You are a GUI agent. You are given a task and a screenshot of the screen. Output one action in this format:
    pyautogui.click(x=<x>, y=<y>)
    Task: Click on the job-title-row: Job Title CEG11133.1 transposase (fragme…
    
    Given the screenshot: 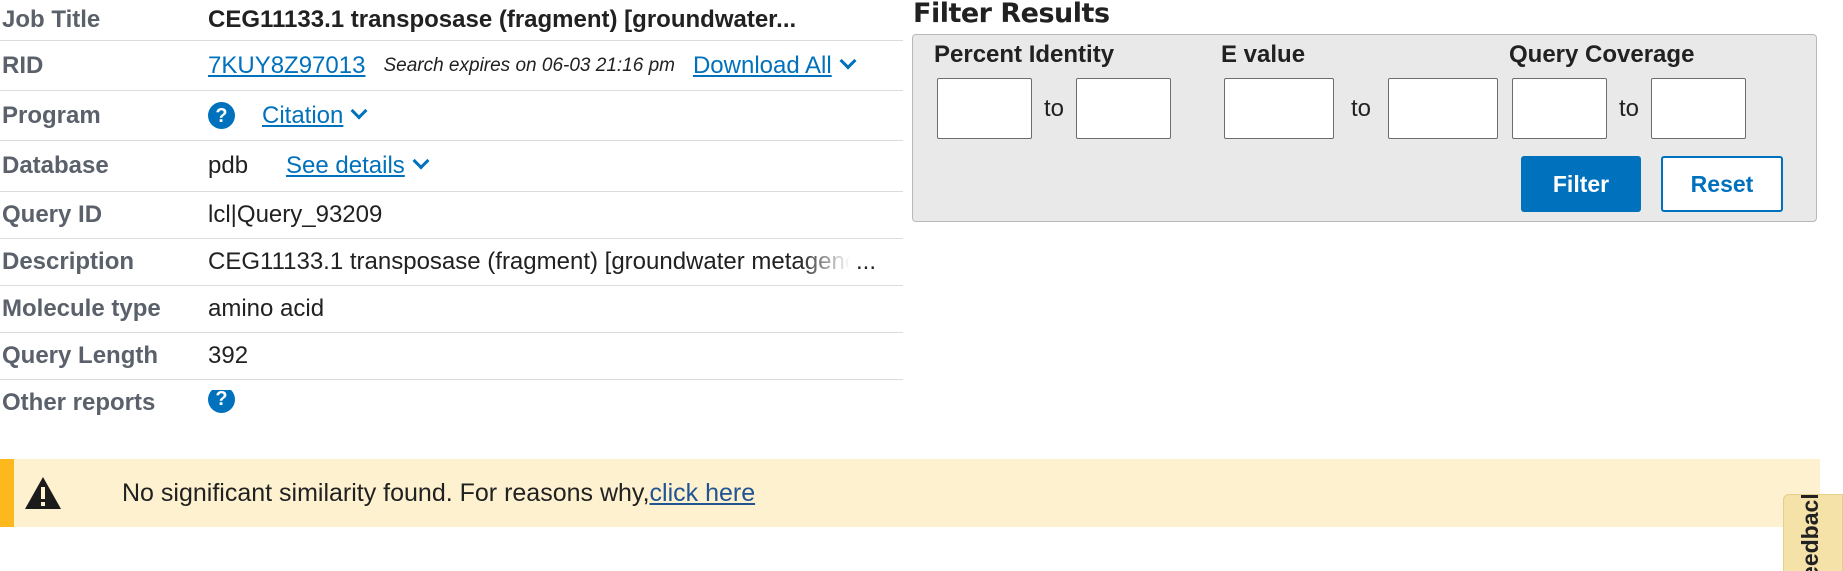 What is the action you would take?
    pyautogui.click(x=451, y=20)
    